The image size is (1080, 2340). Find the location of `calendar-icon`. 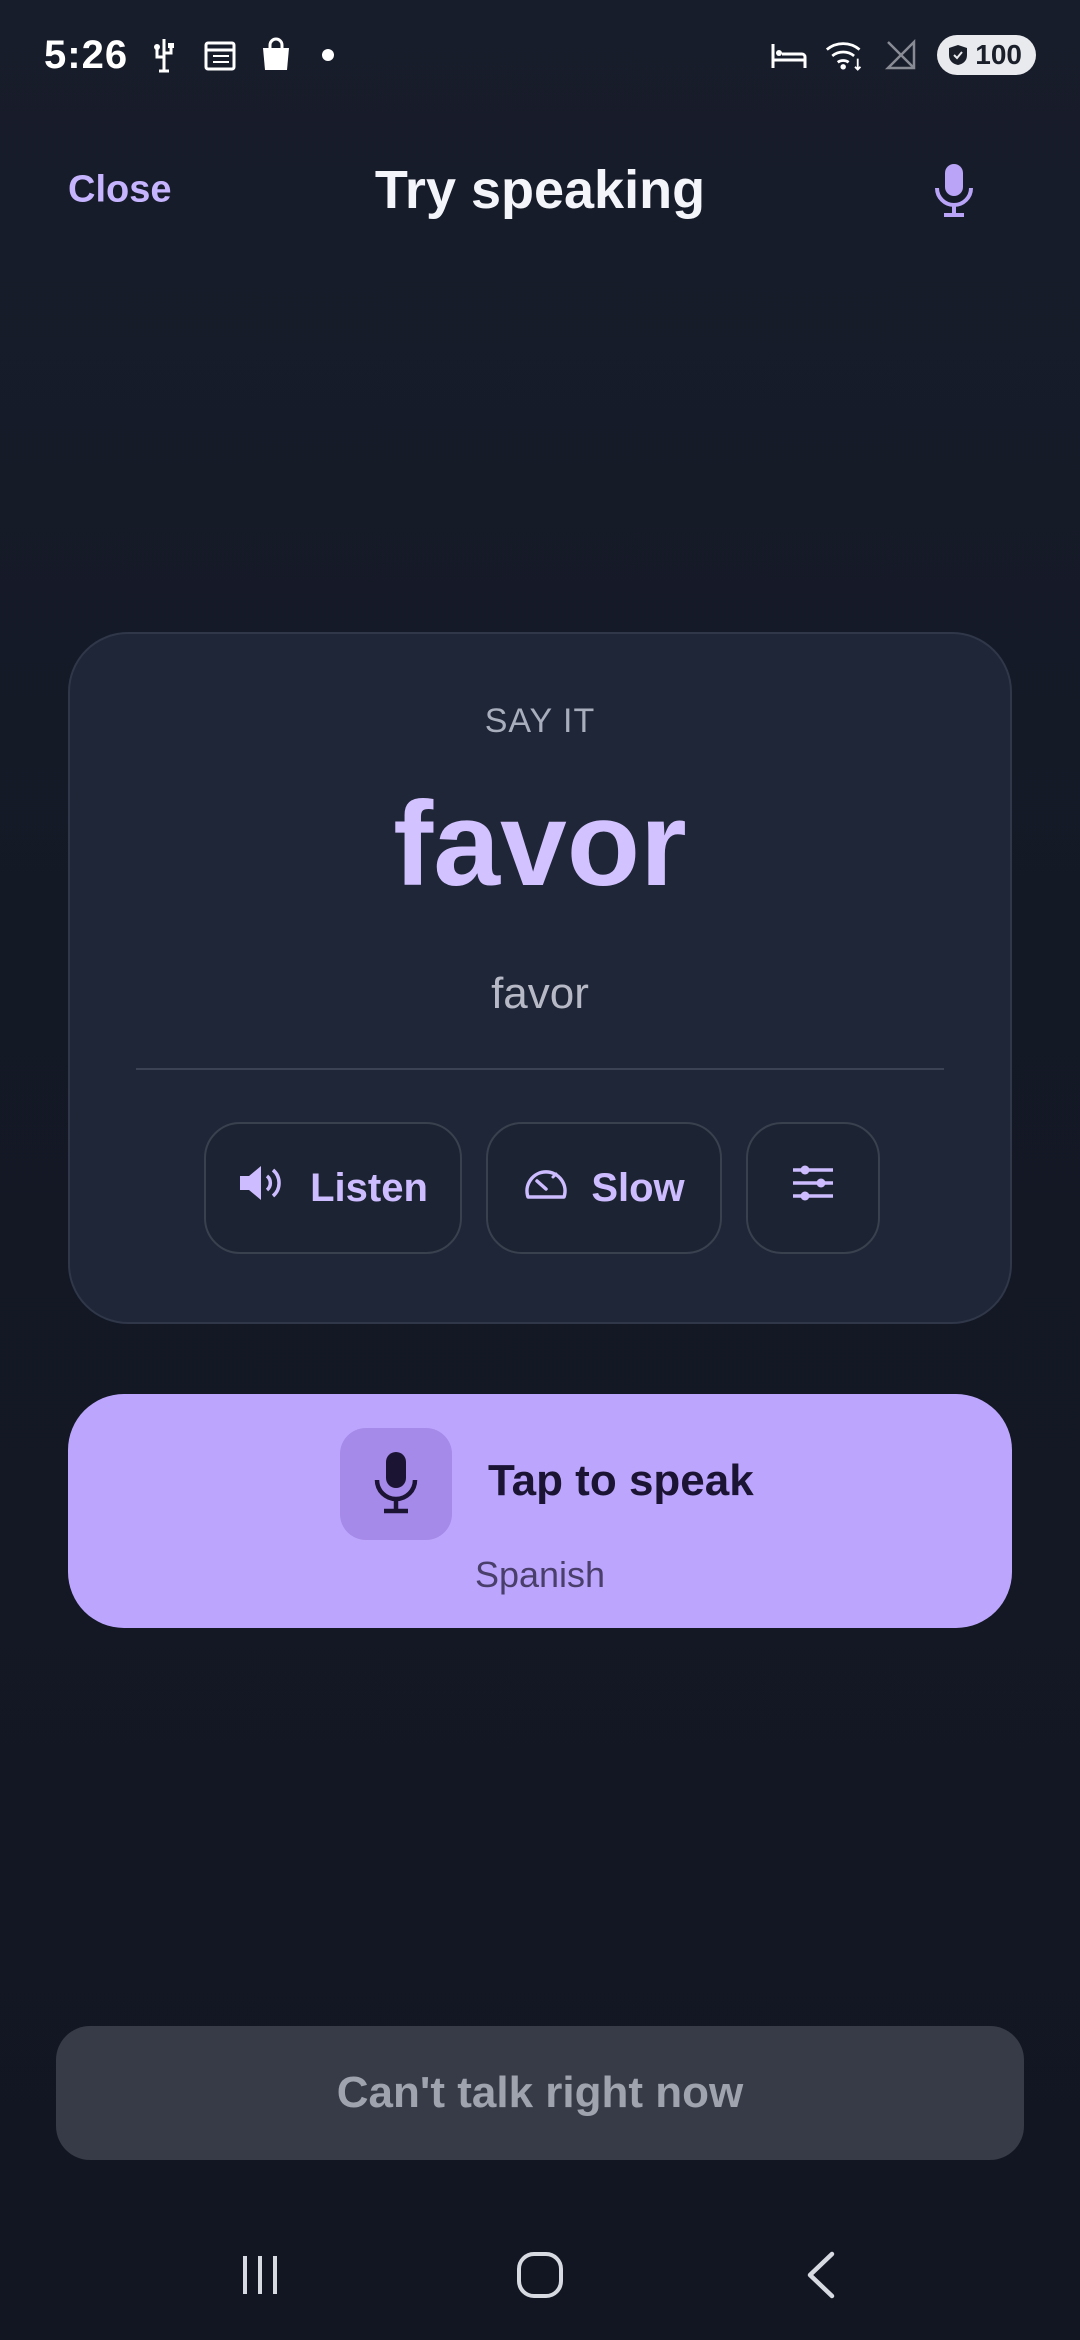

calendar-icon is located at coordinates (220, 55).